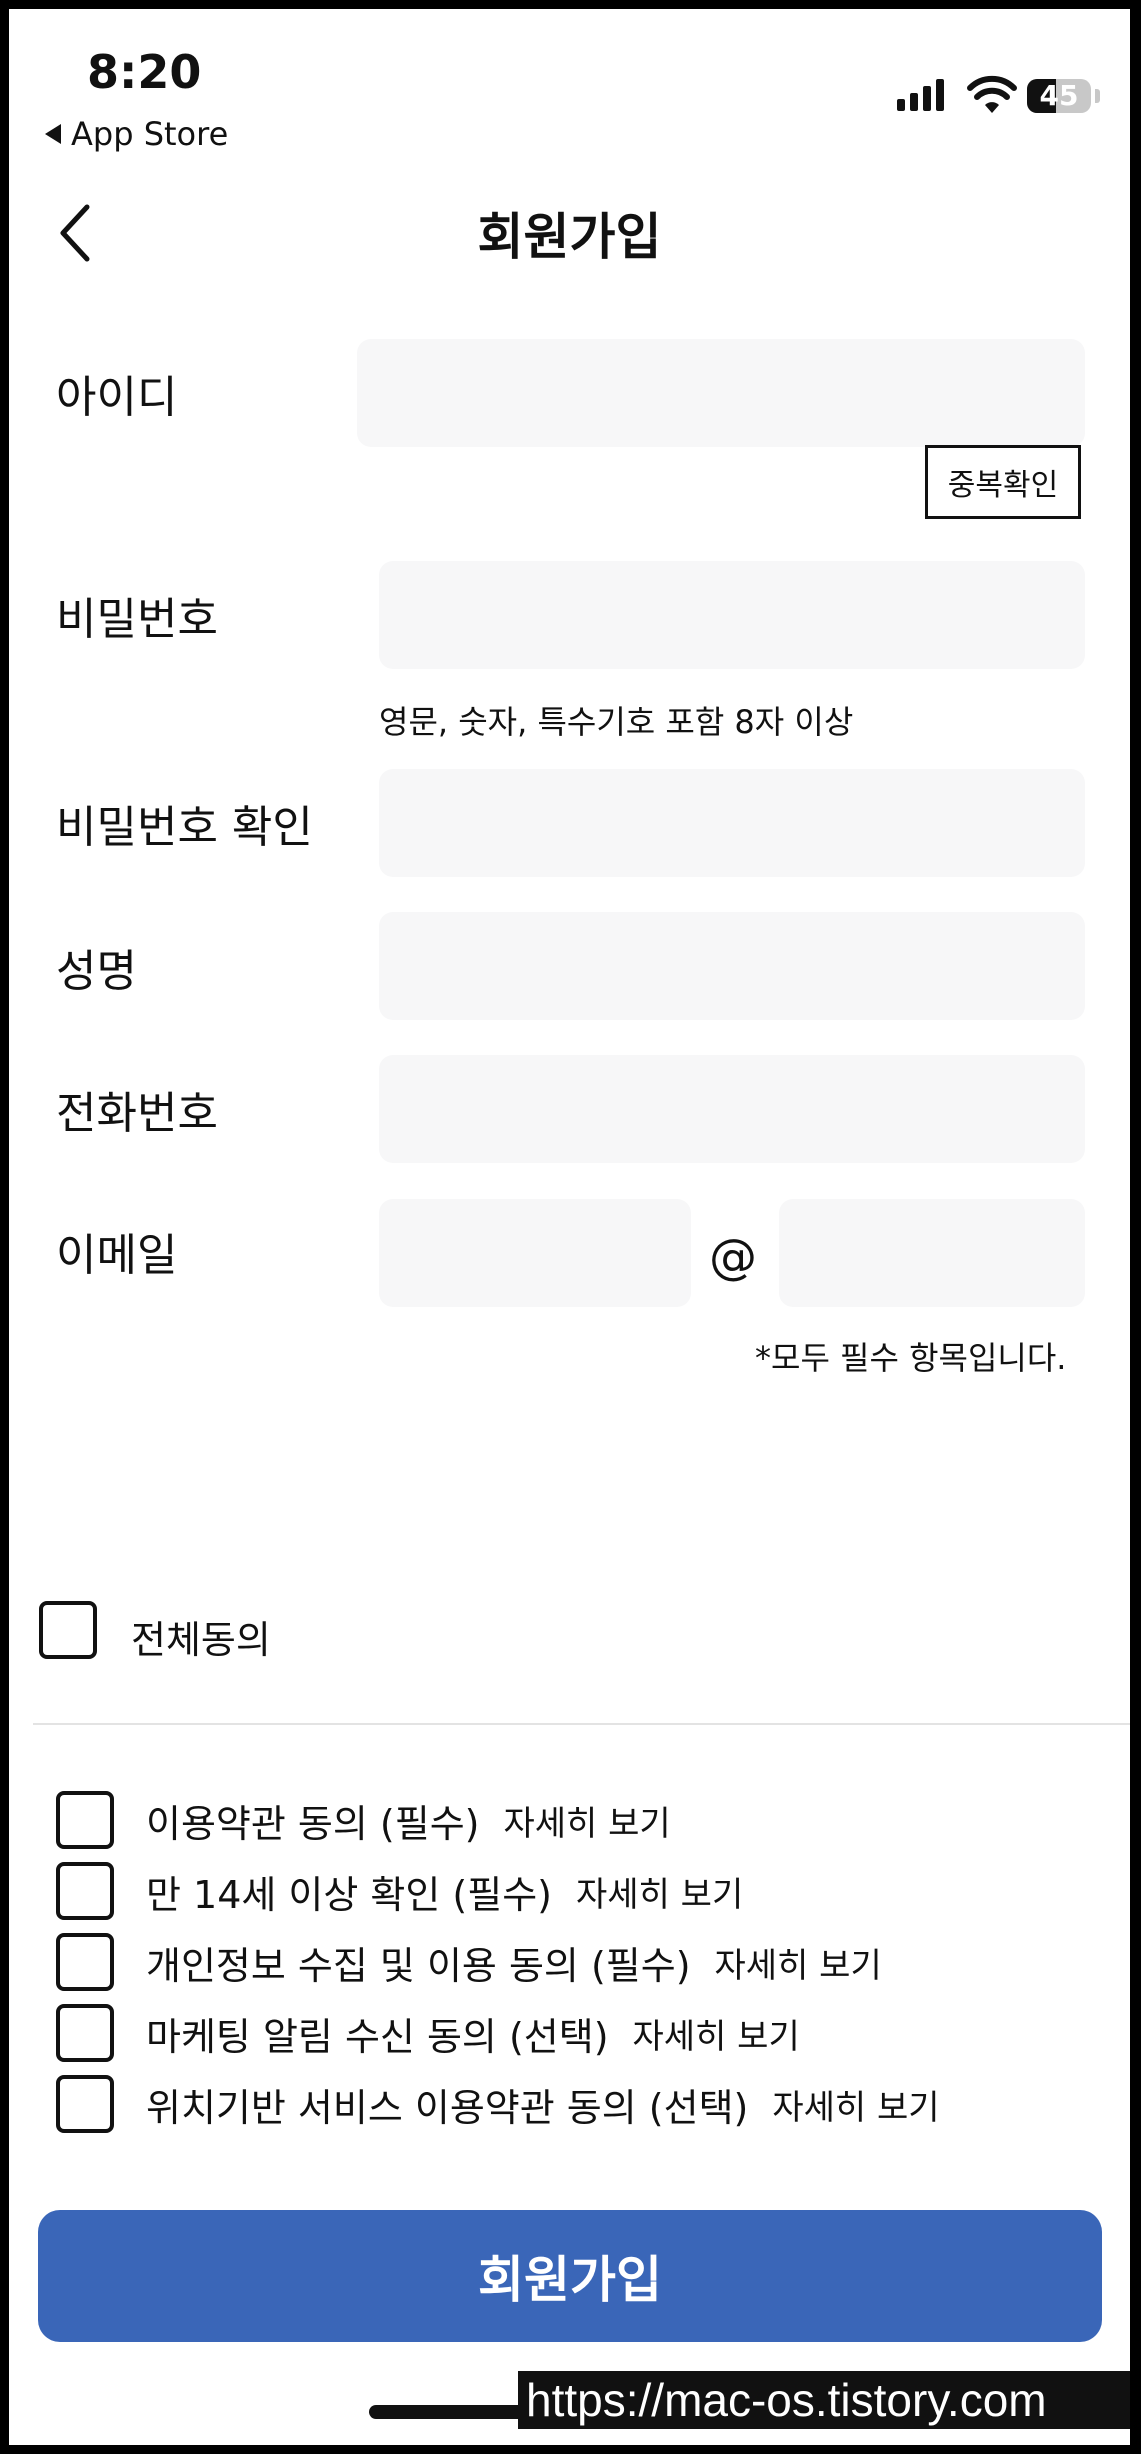 The width and height of the screenshot is (1141, 2454). Describe the element at coordinates (824, 2400) in the screenshot. I see `watermark: https://mac-os.tistory.com` at that location.